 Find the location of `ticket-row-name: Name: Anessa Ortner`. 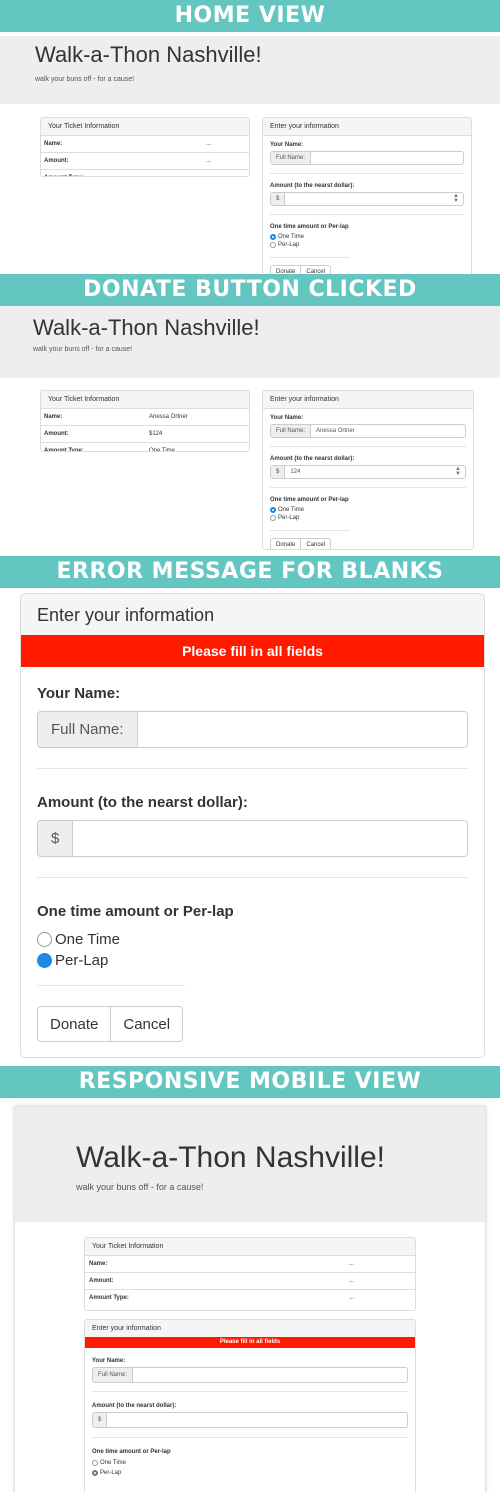

ticket-row-name: Name: Anessa Ortner is located at coordinates (145, 417).